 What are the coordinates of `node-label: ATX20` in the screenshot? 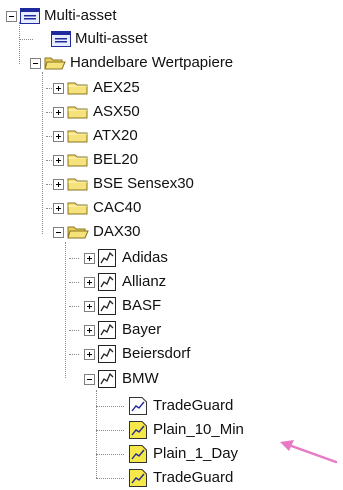 It's located at (115, 135).